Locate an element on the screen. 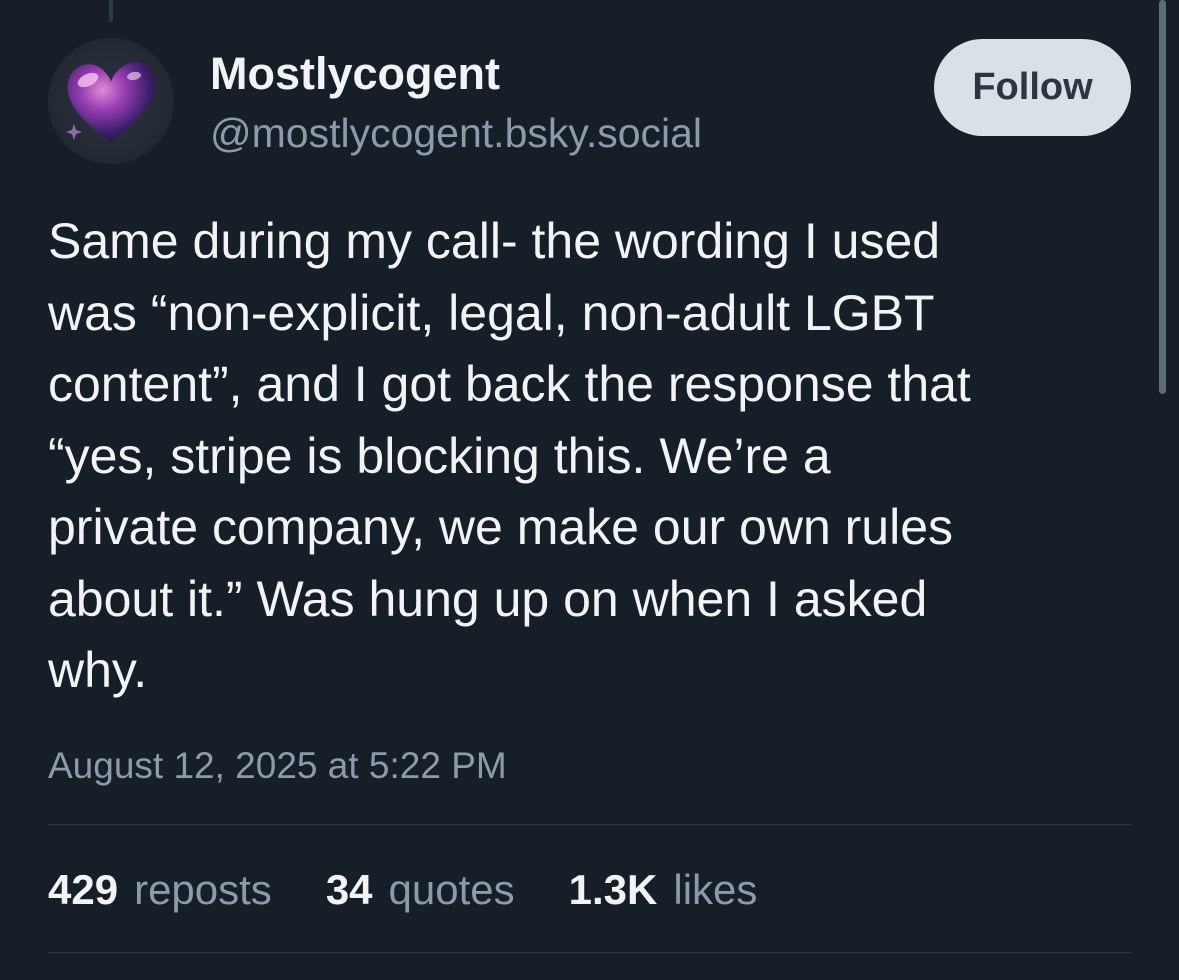  post-text-line: why. is located at coordinates (98, 670).